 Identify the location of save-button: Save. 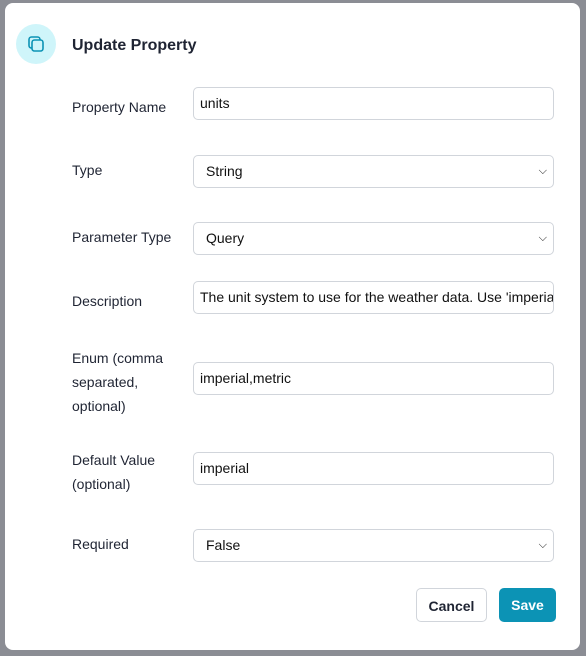
(527, 605).